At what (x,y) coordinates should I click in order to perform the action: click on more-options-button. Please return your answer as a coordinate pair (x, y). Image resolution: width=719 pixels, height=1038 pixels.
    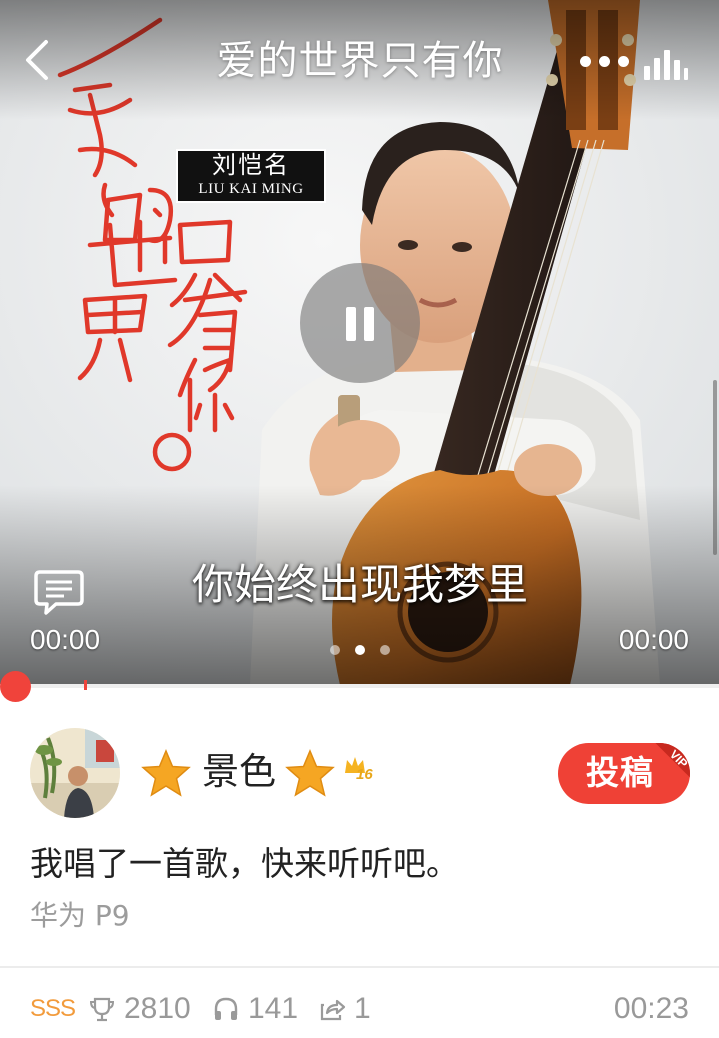
    Looking at the image, I should click on (606, 62).